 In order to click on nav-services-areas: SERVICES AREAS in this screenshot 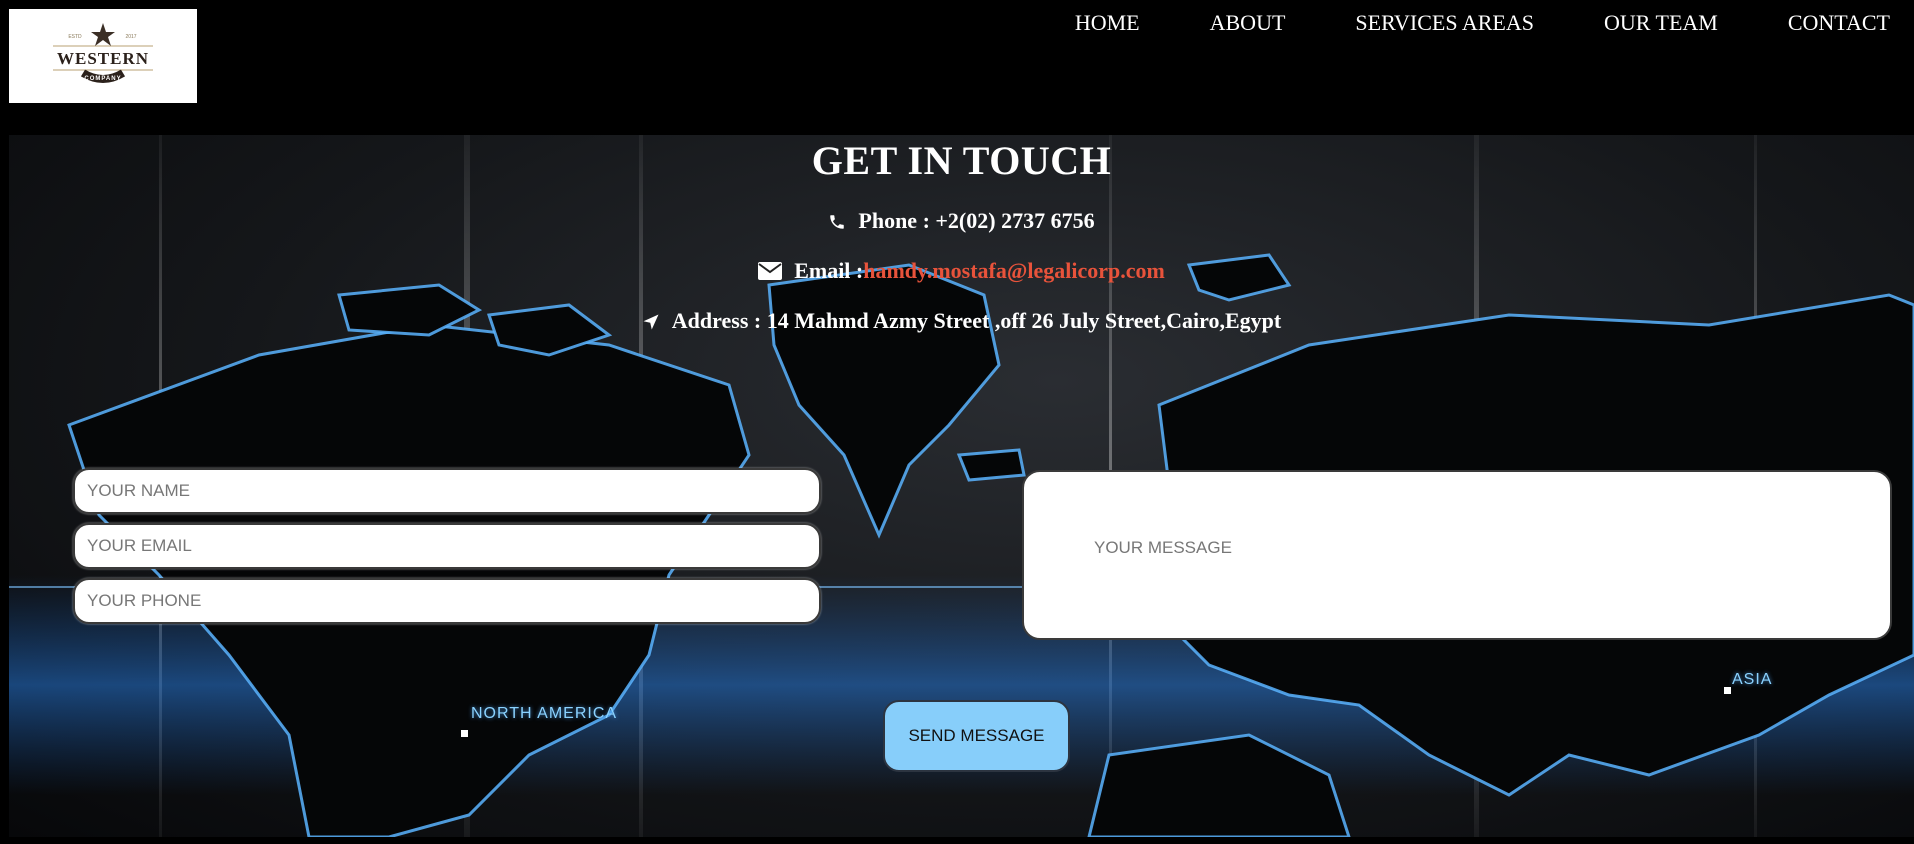, I will do `click(1444, 23)`.